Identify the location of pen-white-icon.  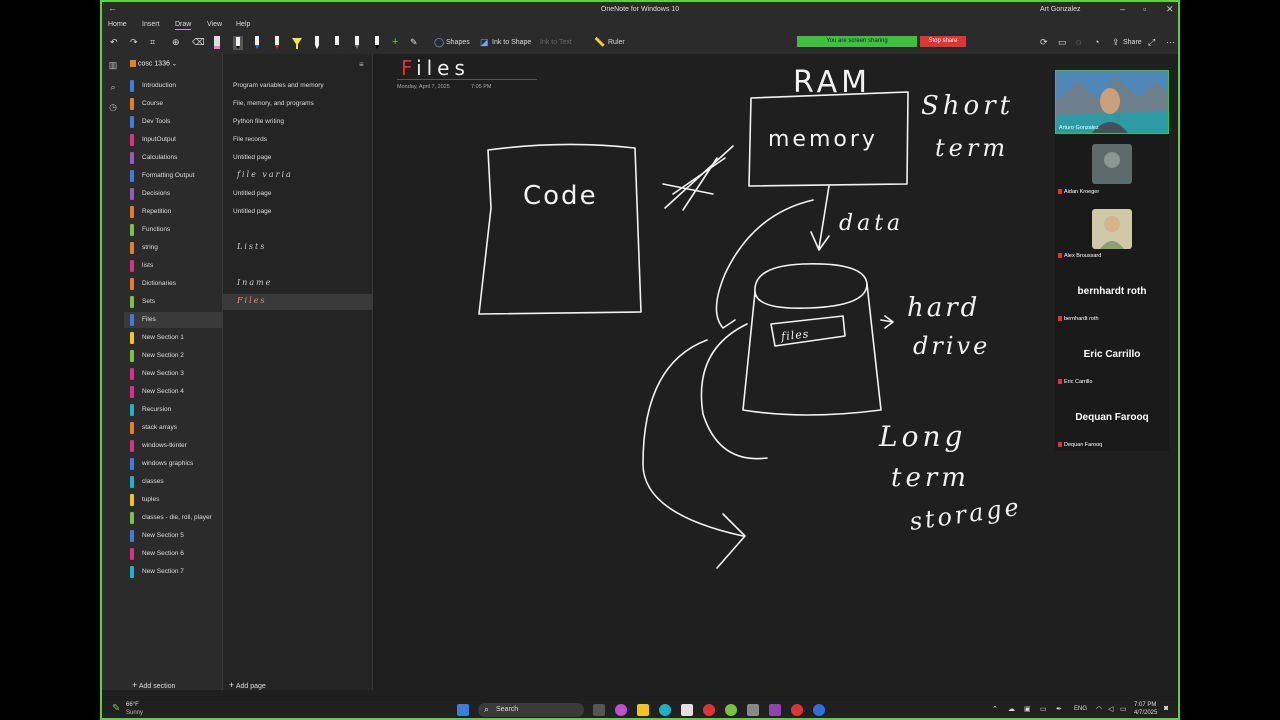
(317, 43).